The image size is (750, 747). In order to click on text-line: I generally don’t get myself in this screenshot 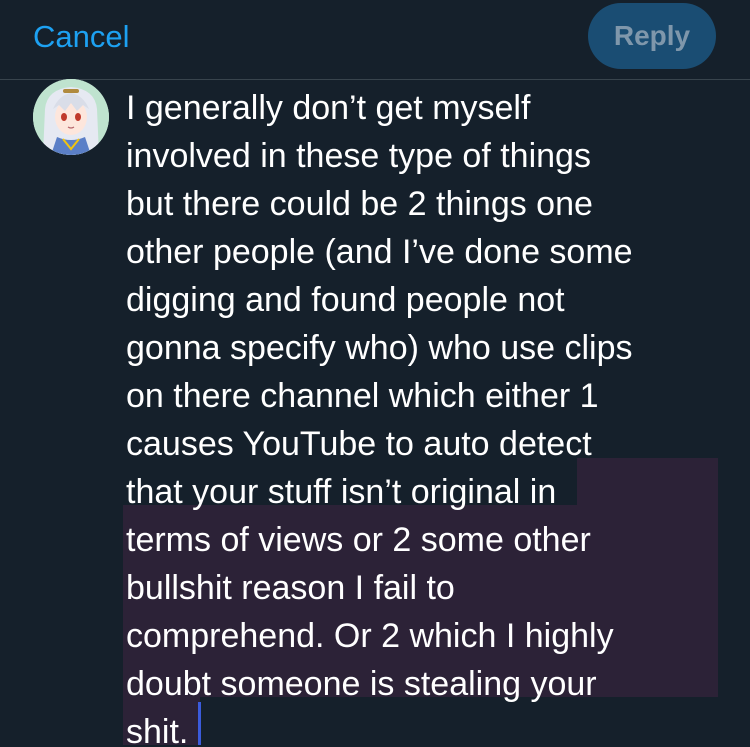, I will do `click(328, 108)`.